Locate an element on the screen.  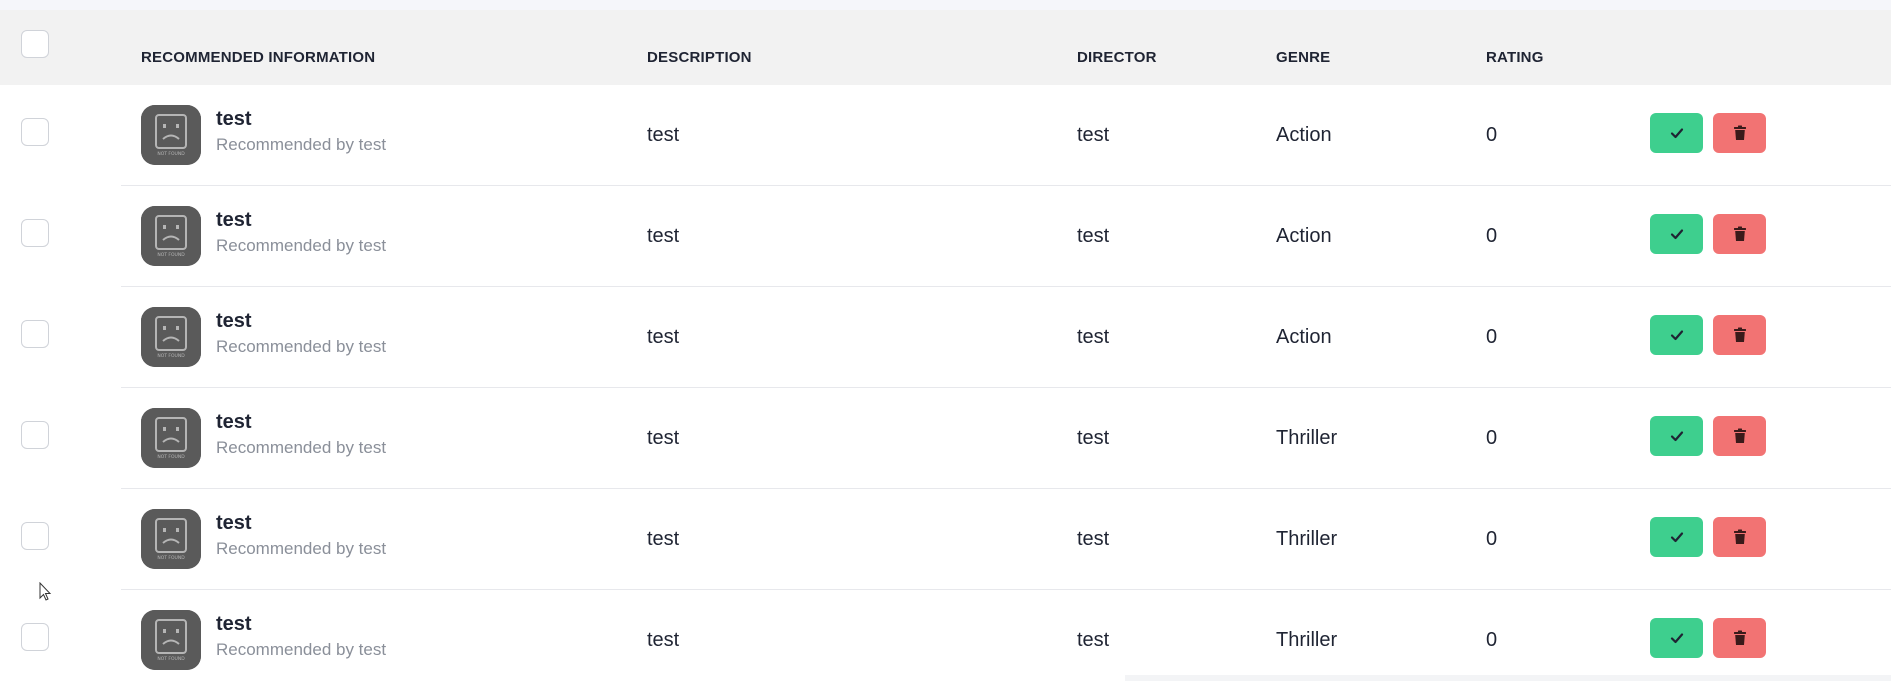
column-header-genre: GENRE is located at coordinates (1303, 57).